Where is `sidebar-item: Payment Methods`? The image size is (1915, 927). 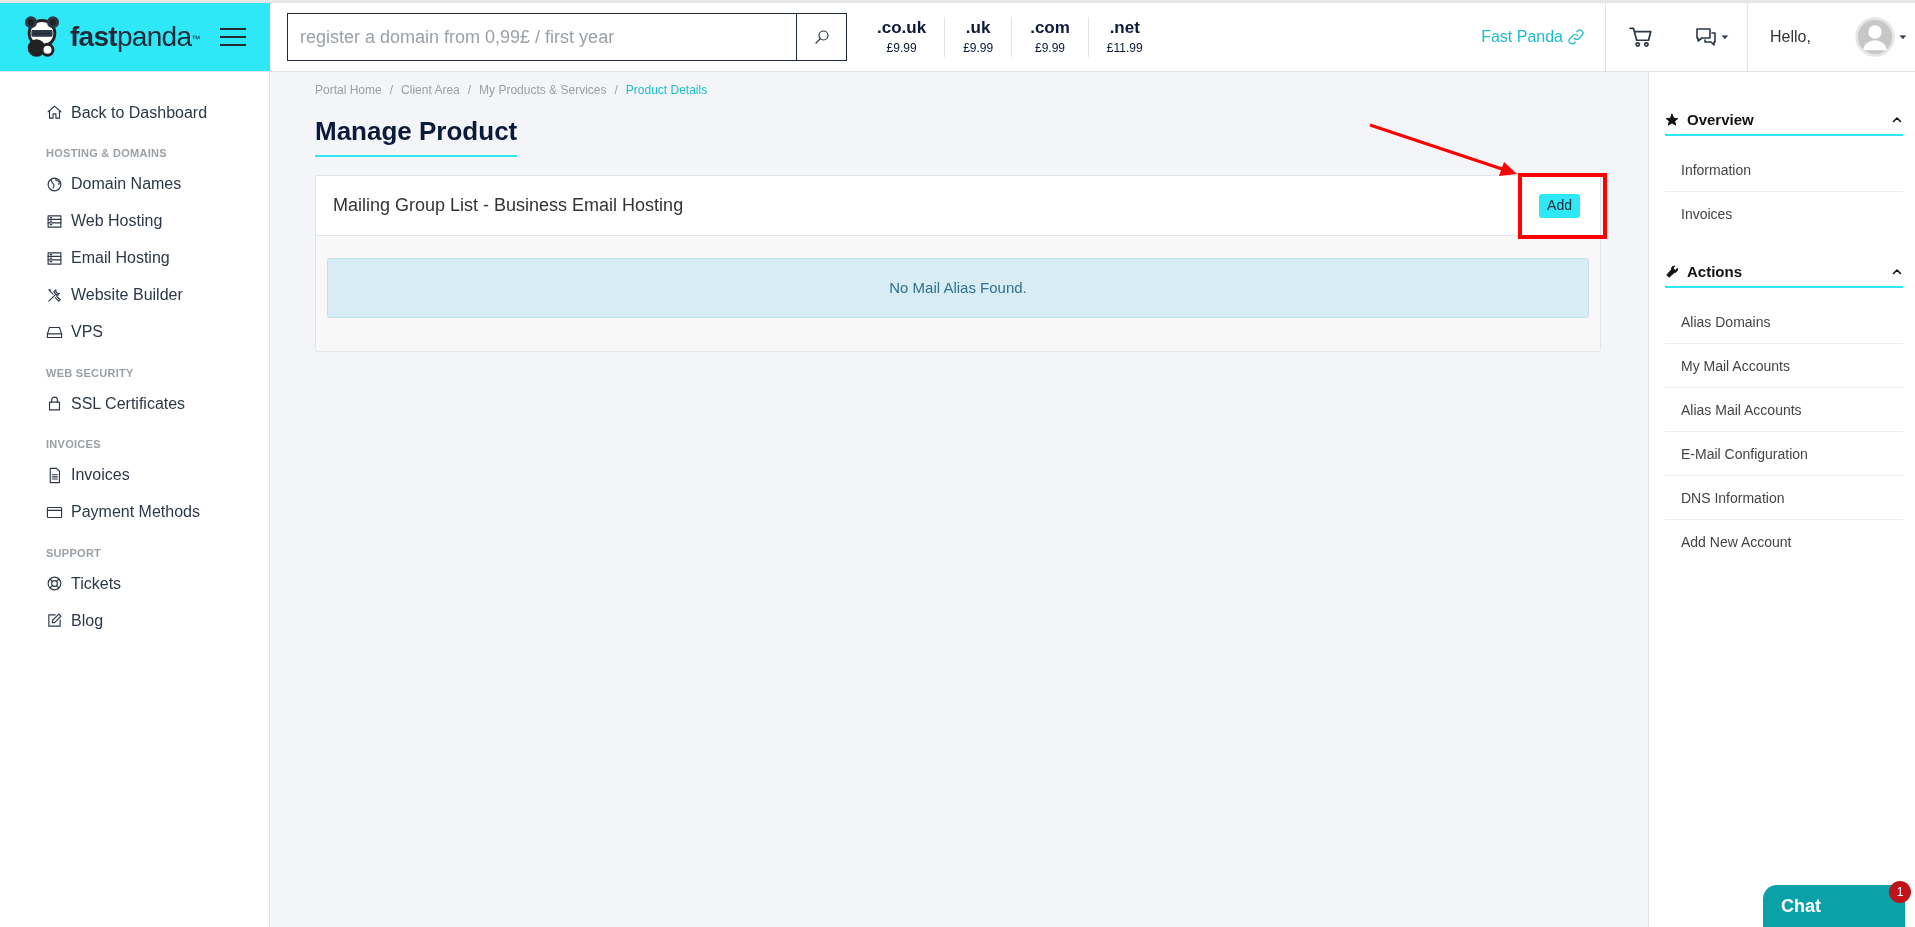
sidebar-item: Payment Methods is located at coordinates (157, 512).